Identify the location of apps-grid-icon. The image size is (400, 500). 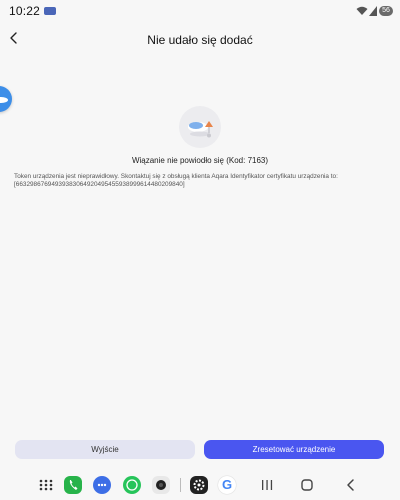
(46, 485).